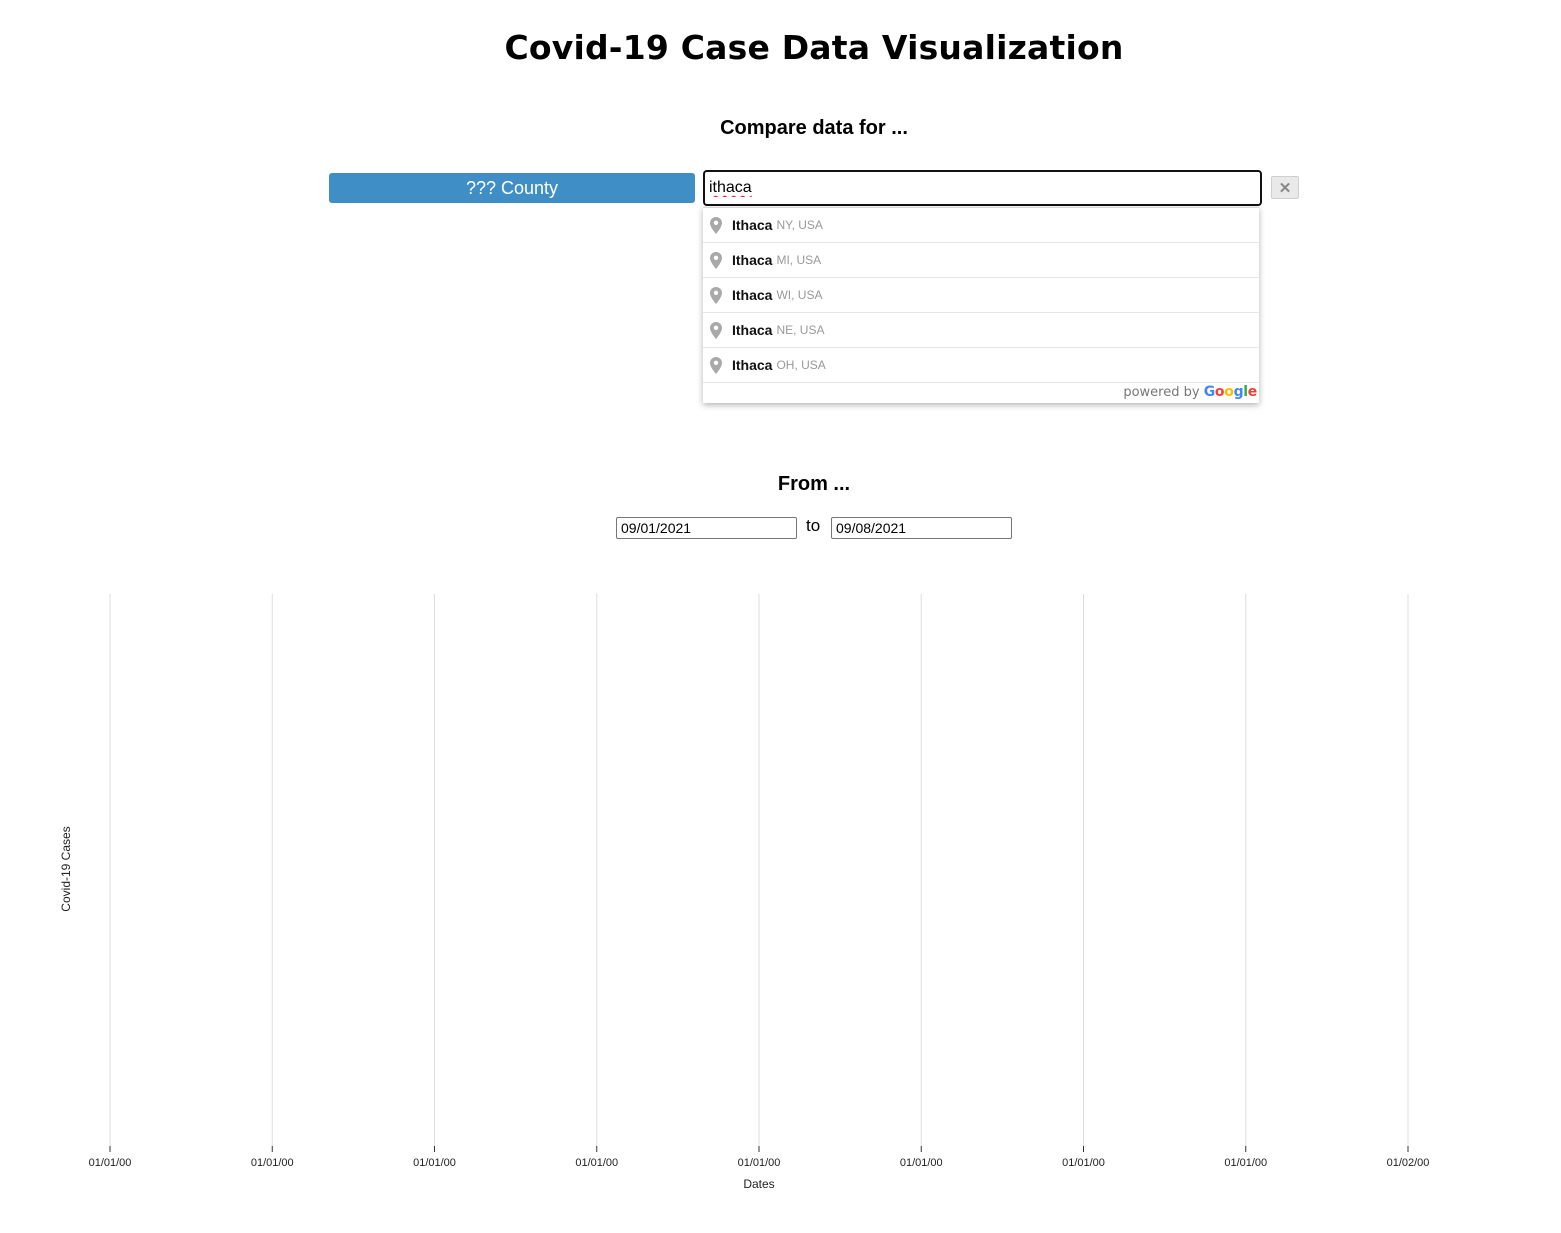 Image resolution: width=1561 pixels, height=1233 pixels. Describe the element at coordinates (981, 225) in the screenshot. I see `suggestion-item: Ithaca NY, USA` at that location.